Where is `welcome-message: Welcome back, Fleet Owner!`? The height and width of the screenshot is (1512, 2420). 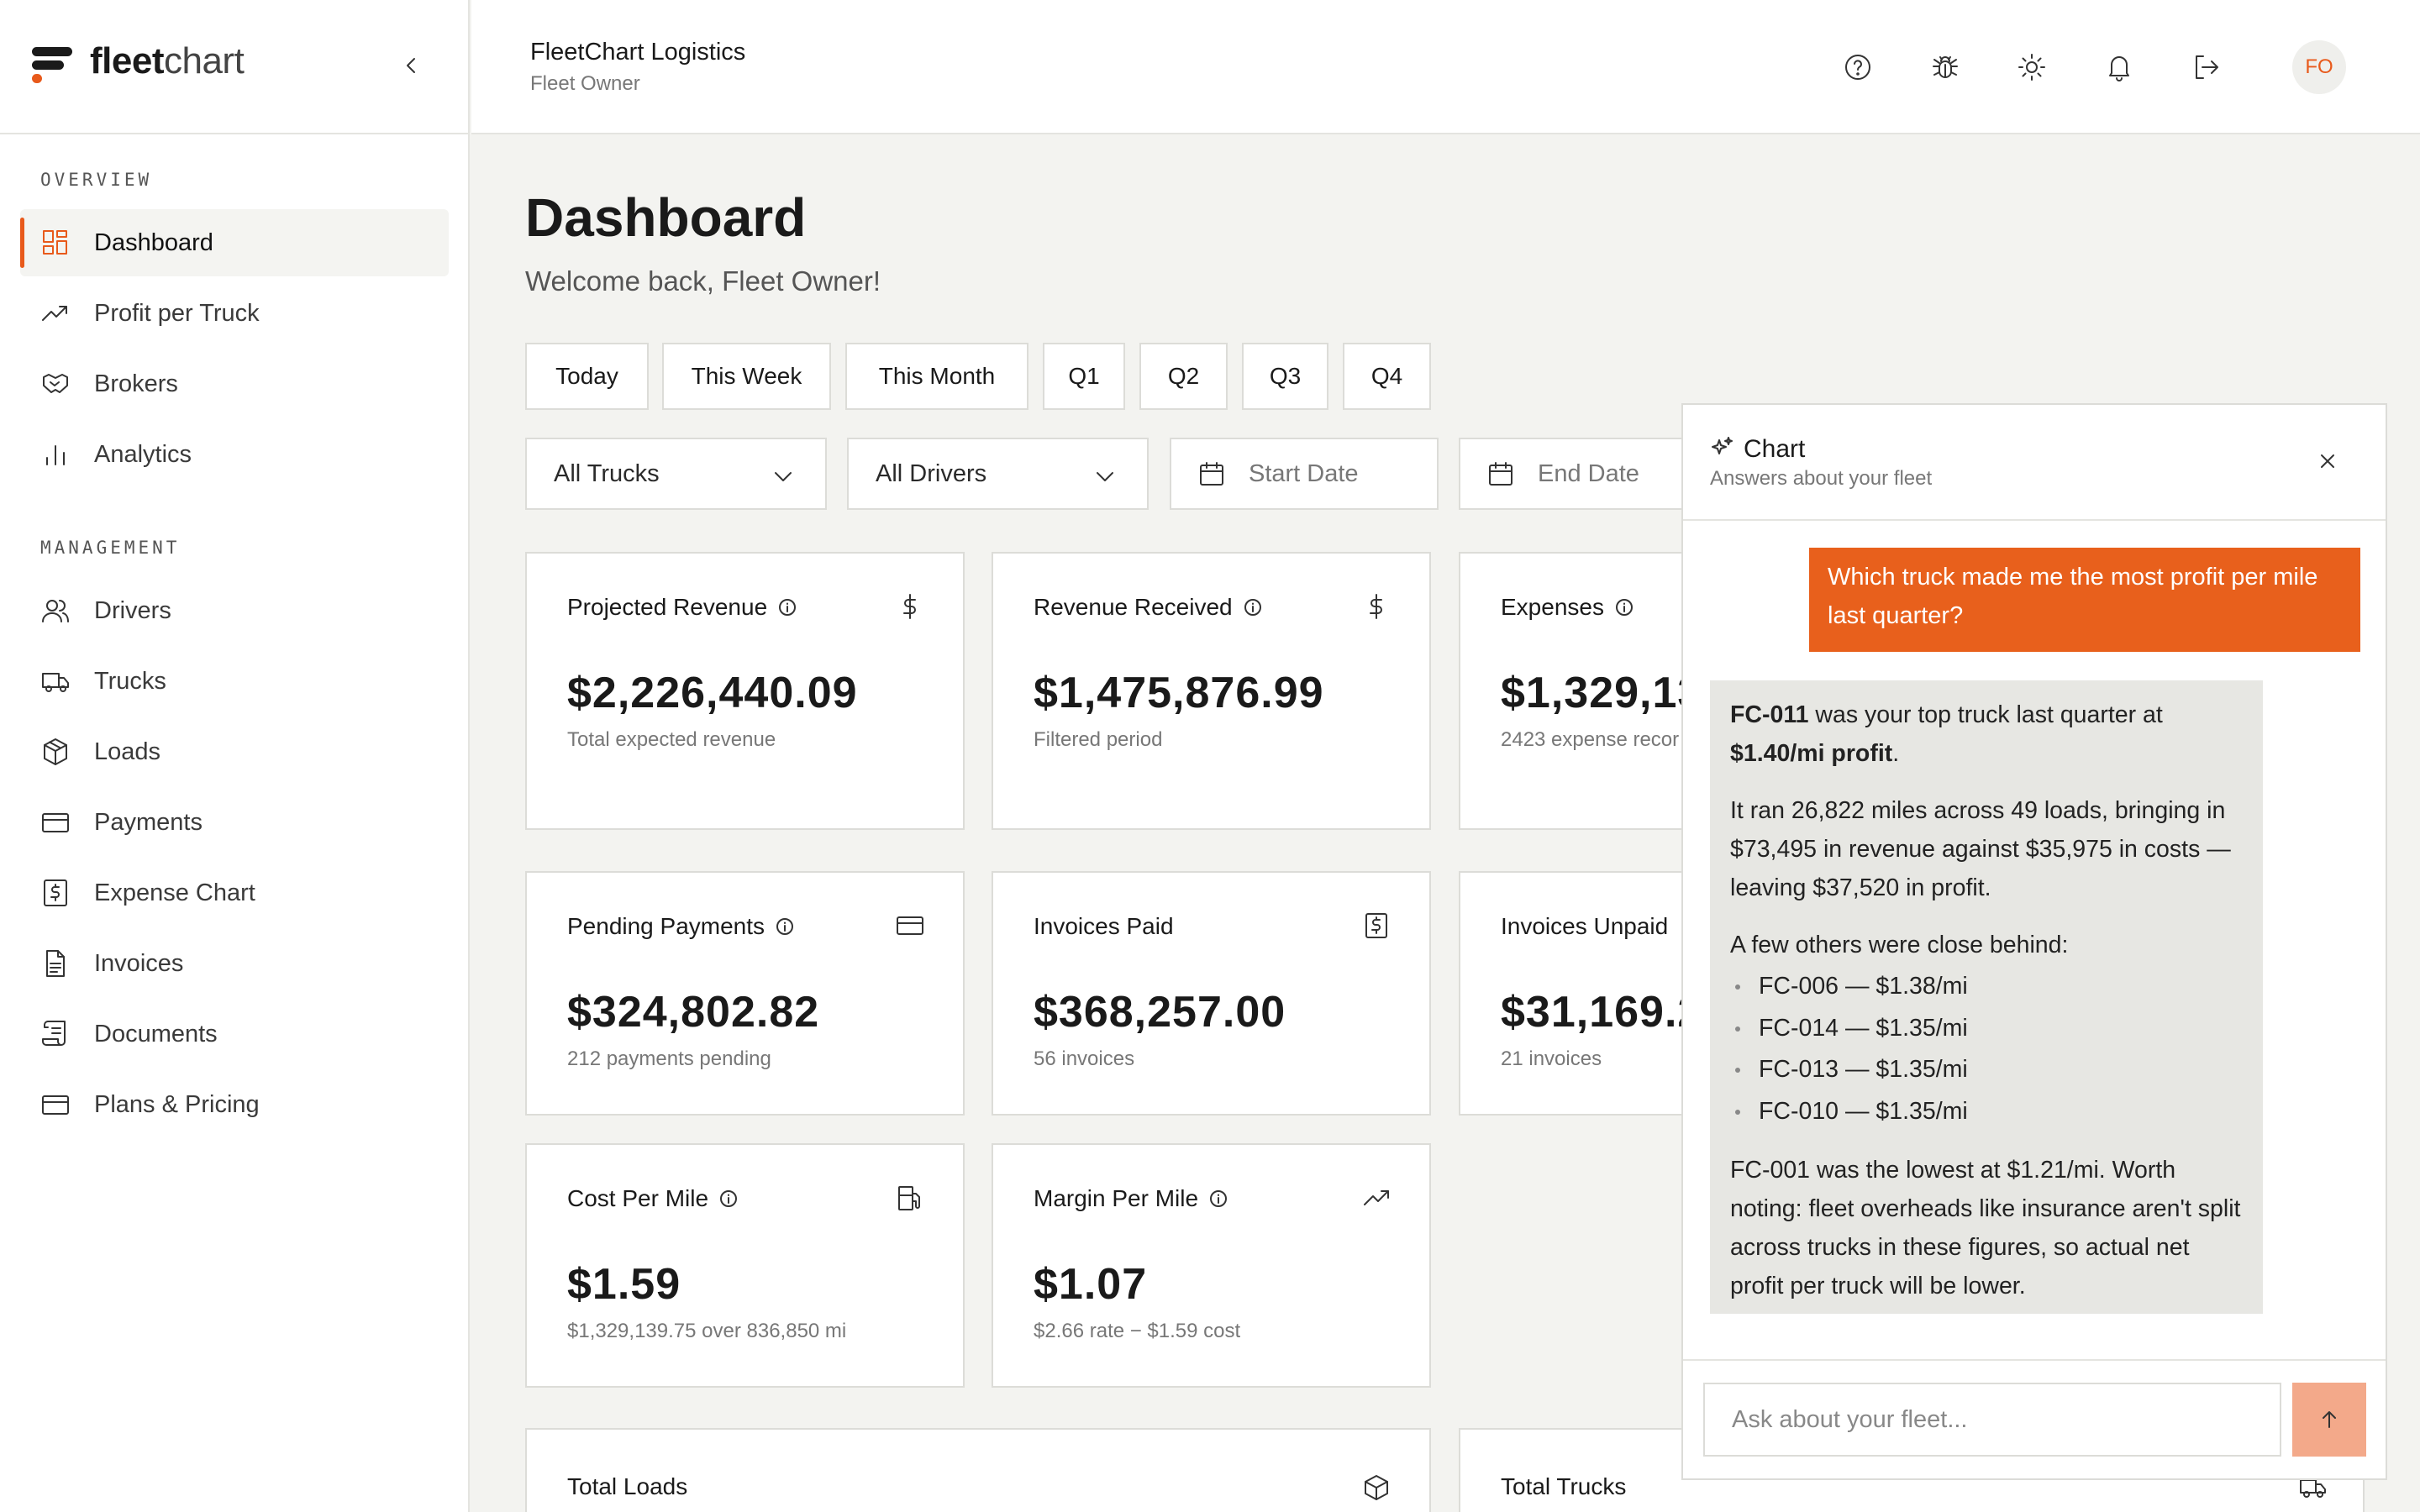 welcome-message: Welcome back, Fleet Owner! is located at coordinates (703, 281).